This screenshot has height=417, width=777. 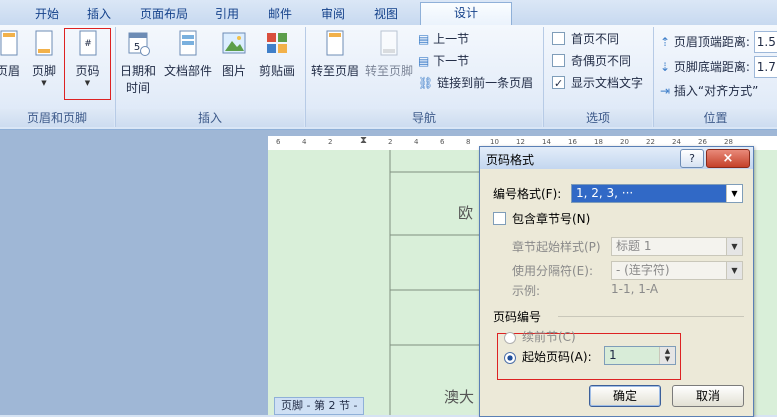 I want to click on document-parts-button: 文档部件, so click(x=188, y=54).